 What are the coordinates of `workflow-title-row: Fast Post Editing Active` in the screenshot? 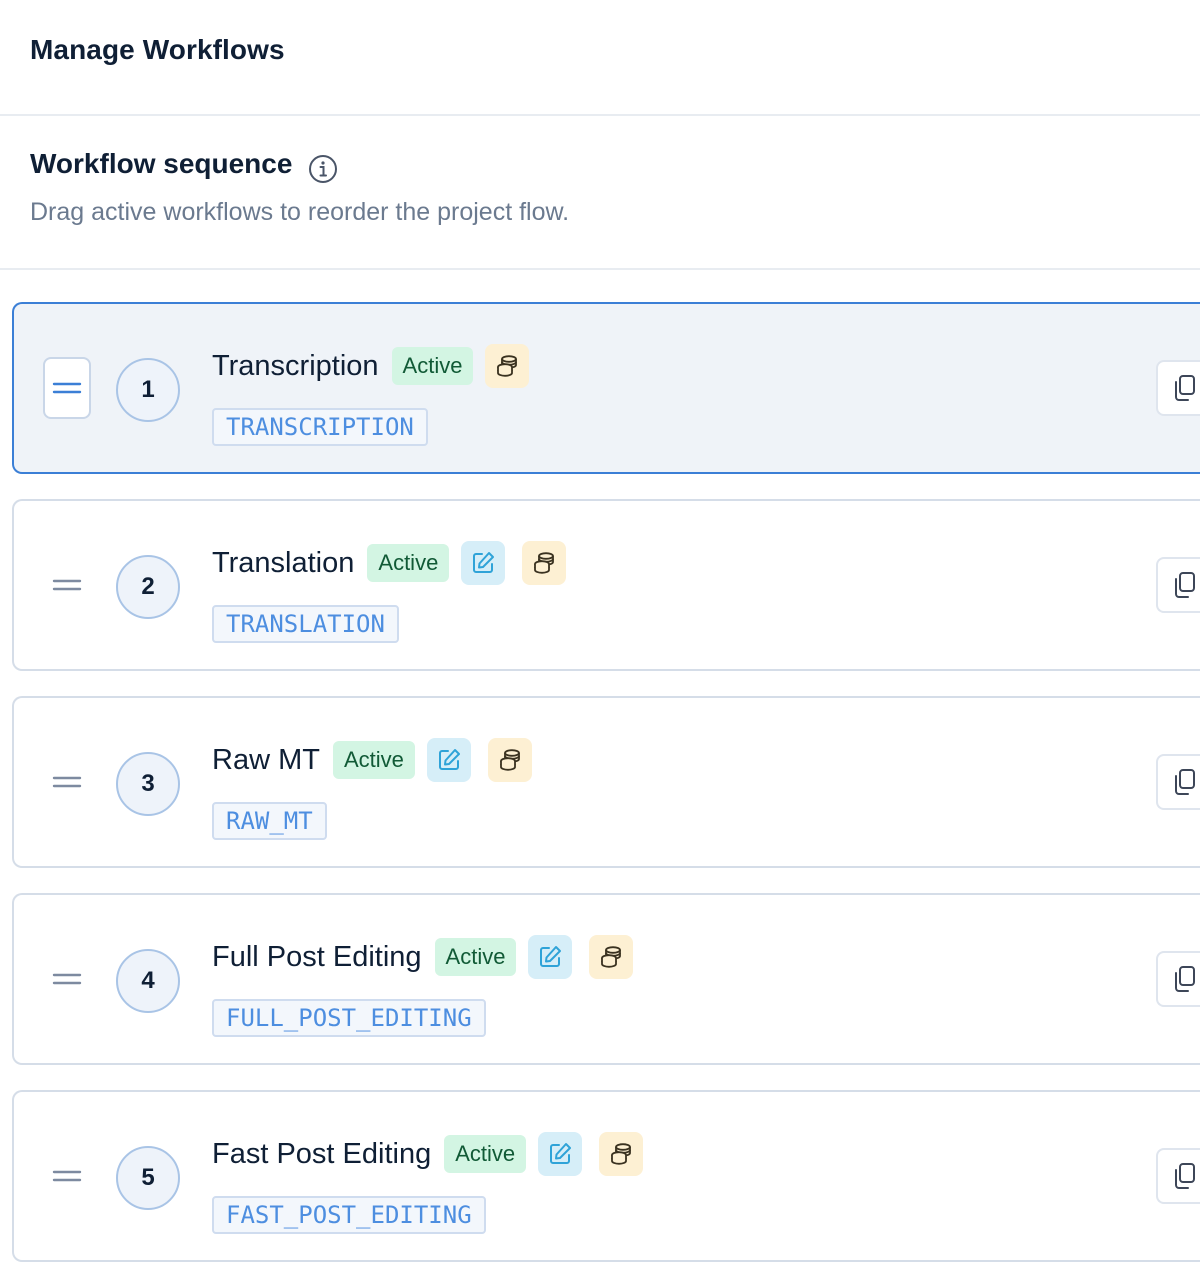 It's located at (436, 1154).